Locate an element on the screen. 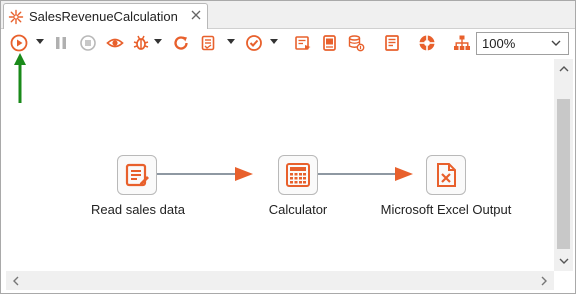 The image size is (576, 294). text-file-input-icon is located at coordinates (137, 175).